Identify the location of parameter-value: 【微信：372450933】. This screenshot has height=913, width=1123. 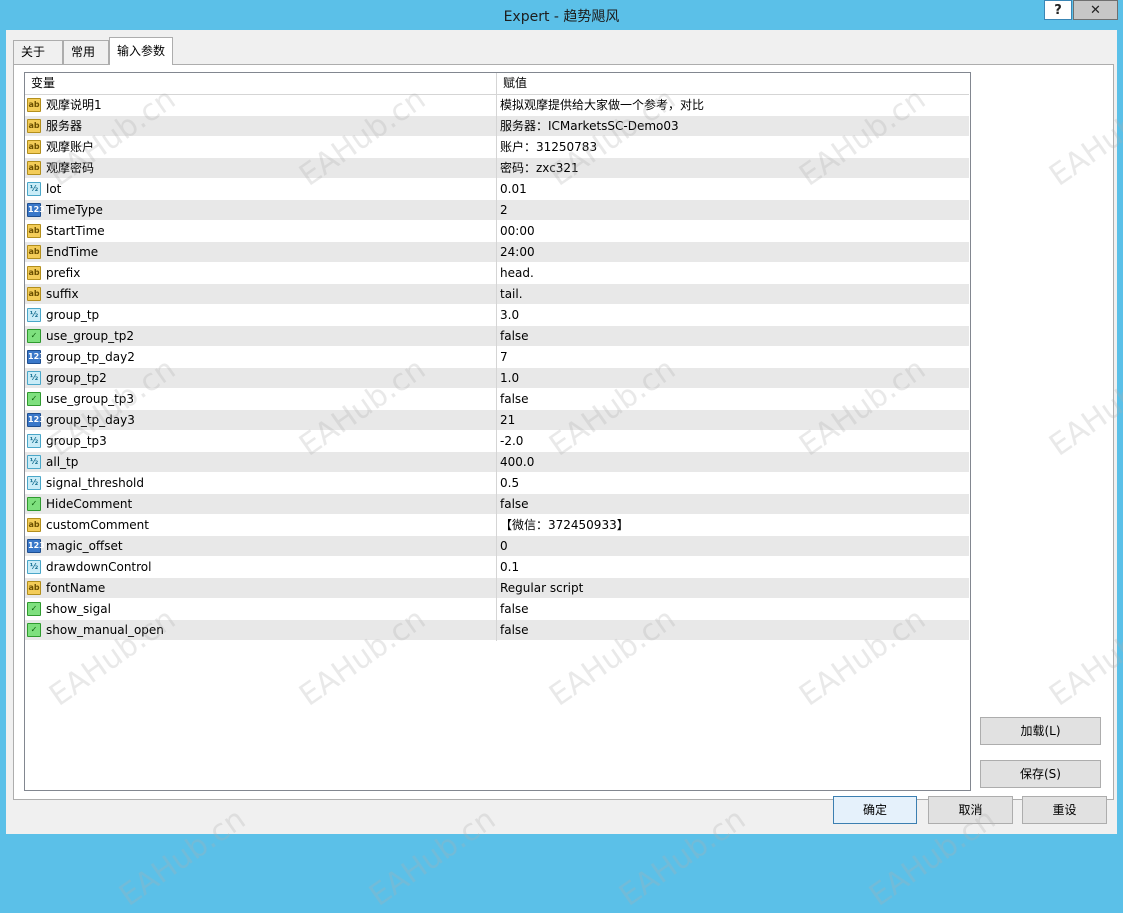
(564, 525).